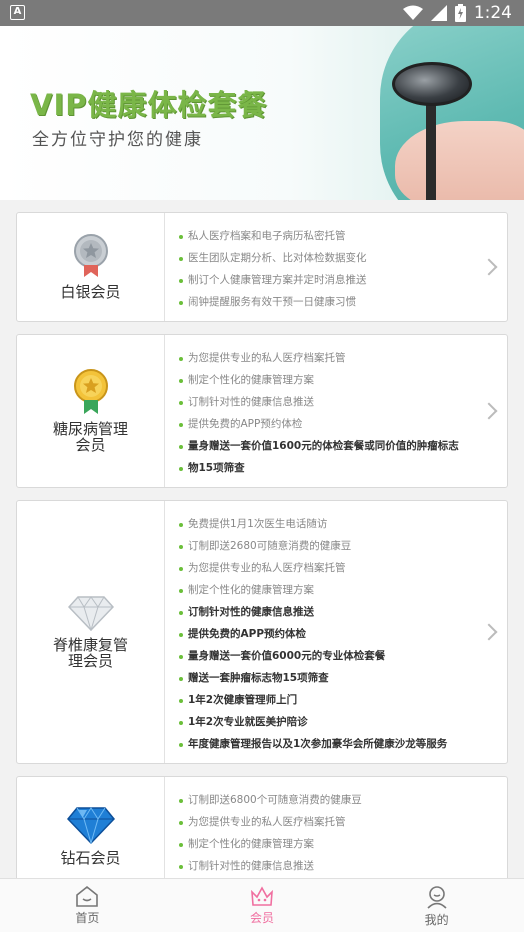 This screenshot has height=932, width=524. What do you see at coordinates (323, 446) in the screenshot?
I see `feature-item: 量身赠送一套价值1600元的体检套餐或同价值的肿瘤标志` at bounding box center [323, 446].